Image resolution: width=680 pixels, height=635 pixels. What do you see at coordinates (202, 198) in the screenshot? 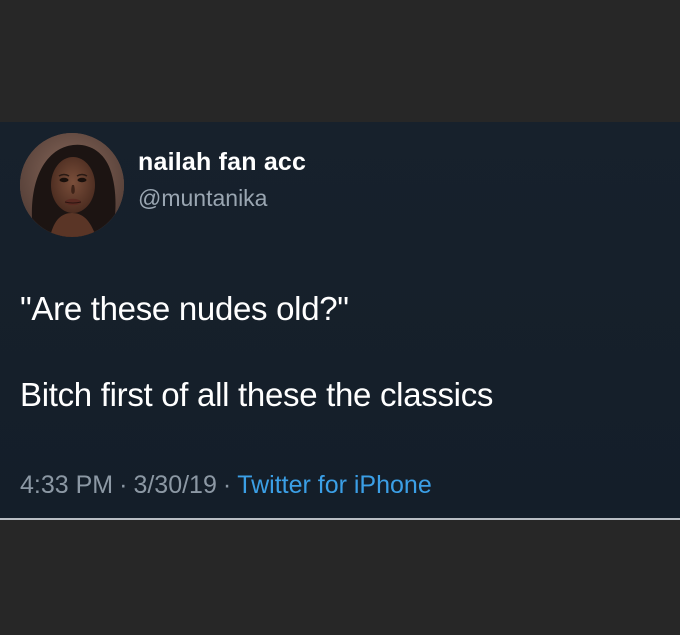
I see `user-handle: @muntanika` at bounding box center [202, 198].